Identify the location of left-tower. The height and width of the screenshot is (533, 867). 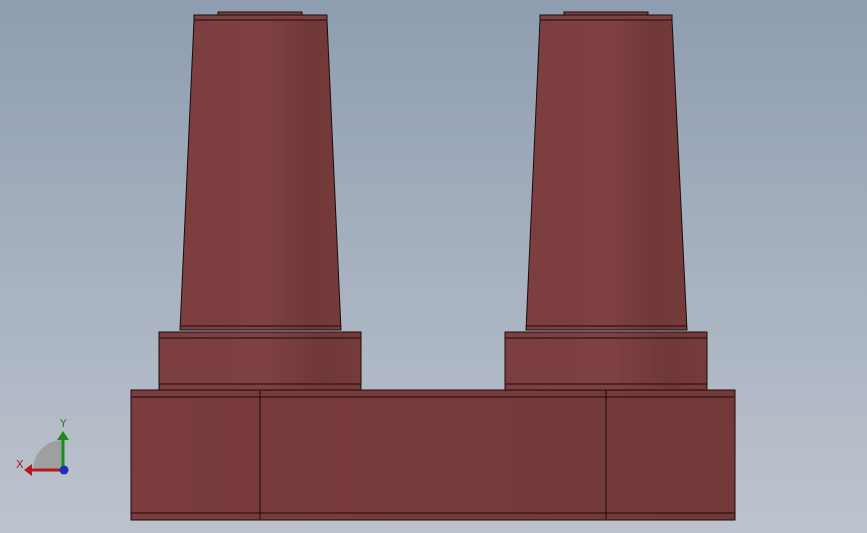
(260, 171).